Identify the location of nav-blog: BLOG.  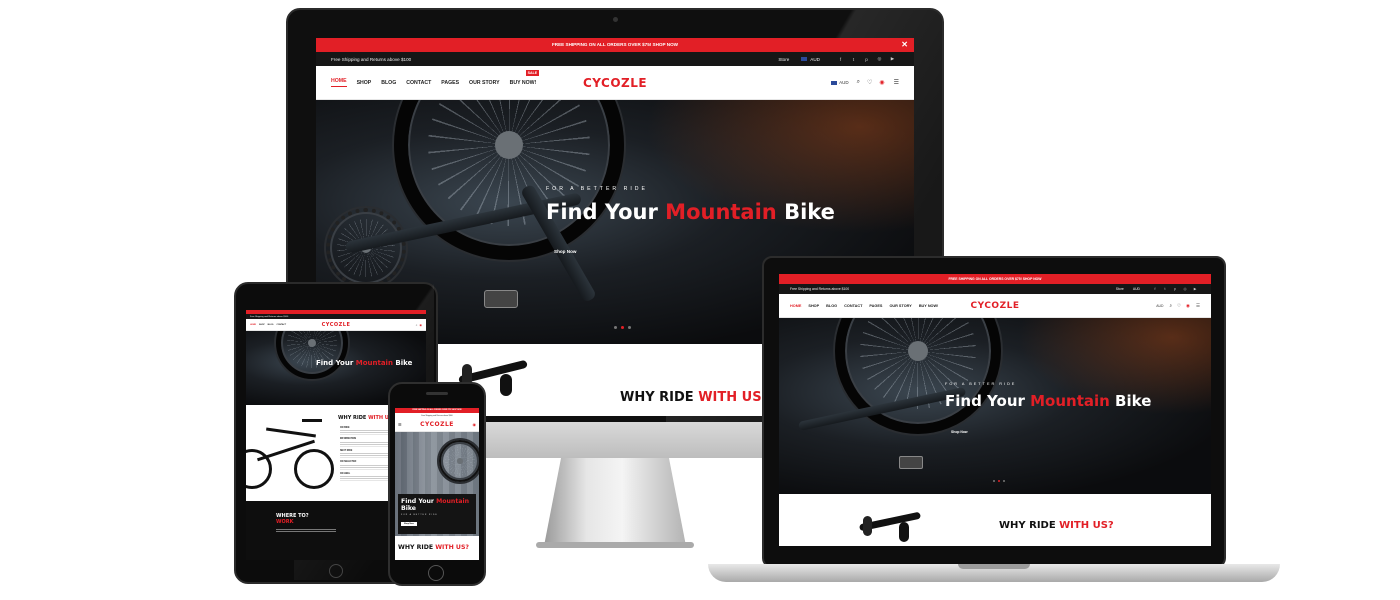
(388, 83).